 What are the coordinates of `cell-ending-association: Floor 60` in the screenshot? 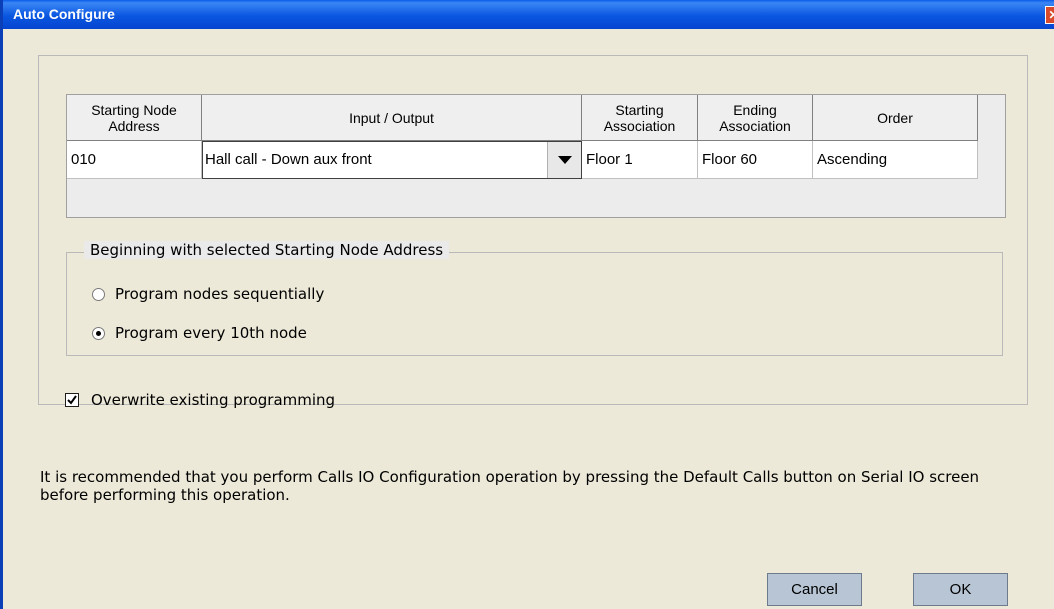 It's located at (755, 160).